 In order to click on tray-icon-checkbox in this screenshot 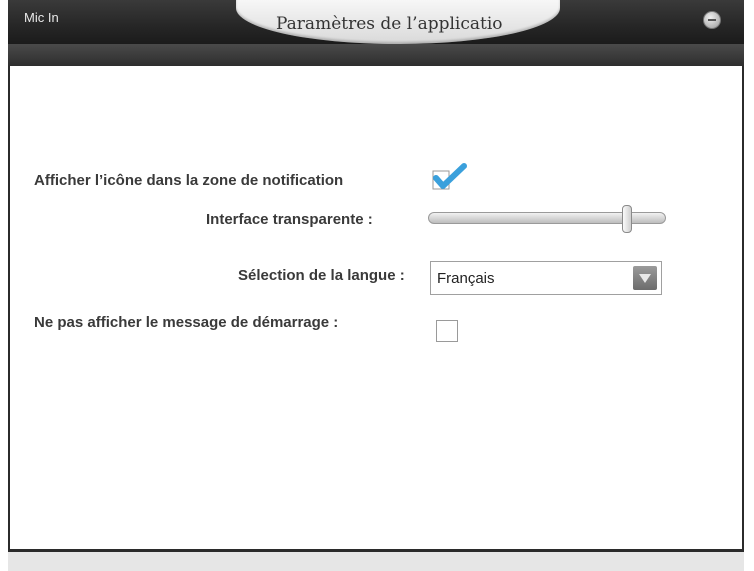, I will do `click(450, 177)`.